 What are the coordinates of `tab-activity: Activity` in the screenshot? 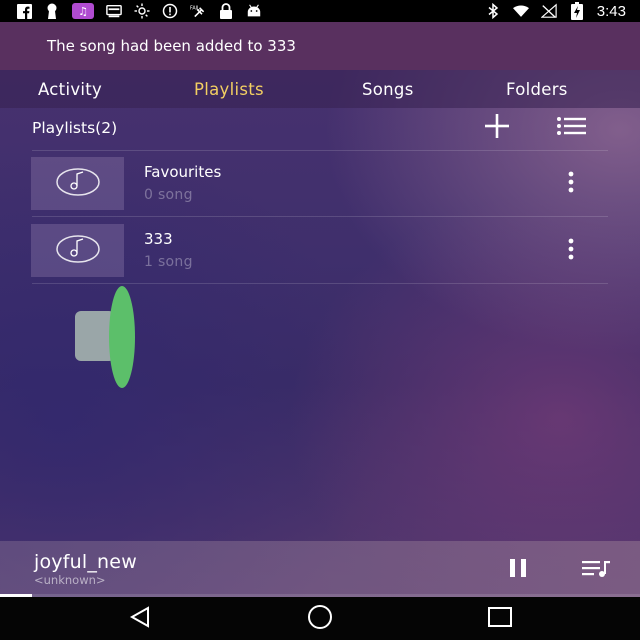 It's located at (70, 89).